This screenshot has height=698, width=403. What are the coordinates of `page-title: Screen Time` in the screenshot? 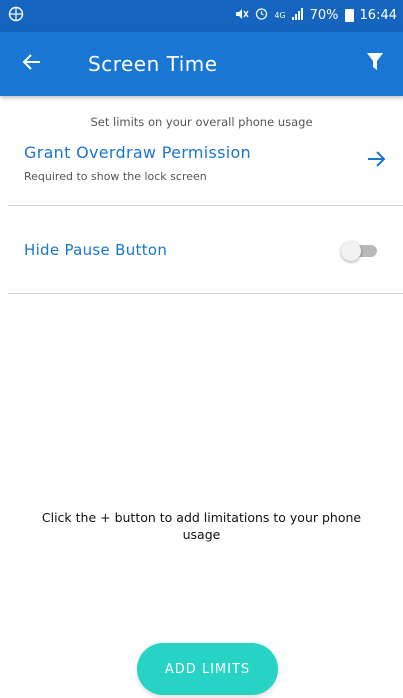 It's located at (153, 64).